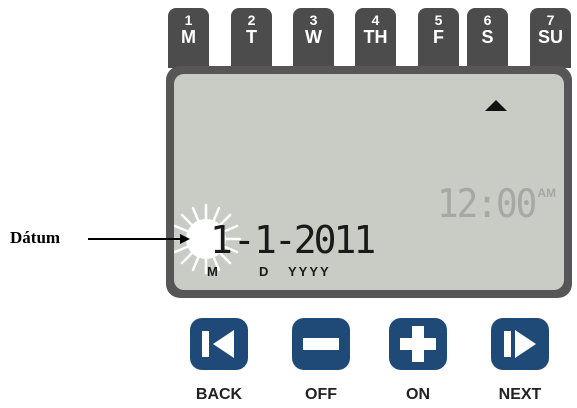 The image size is (577, 408). What do you see at coordinates (520, 394) in the screenshot?
I see `next-button-label: NEXT` at bounding box center [520, 394].